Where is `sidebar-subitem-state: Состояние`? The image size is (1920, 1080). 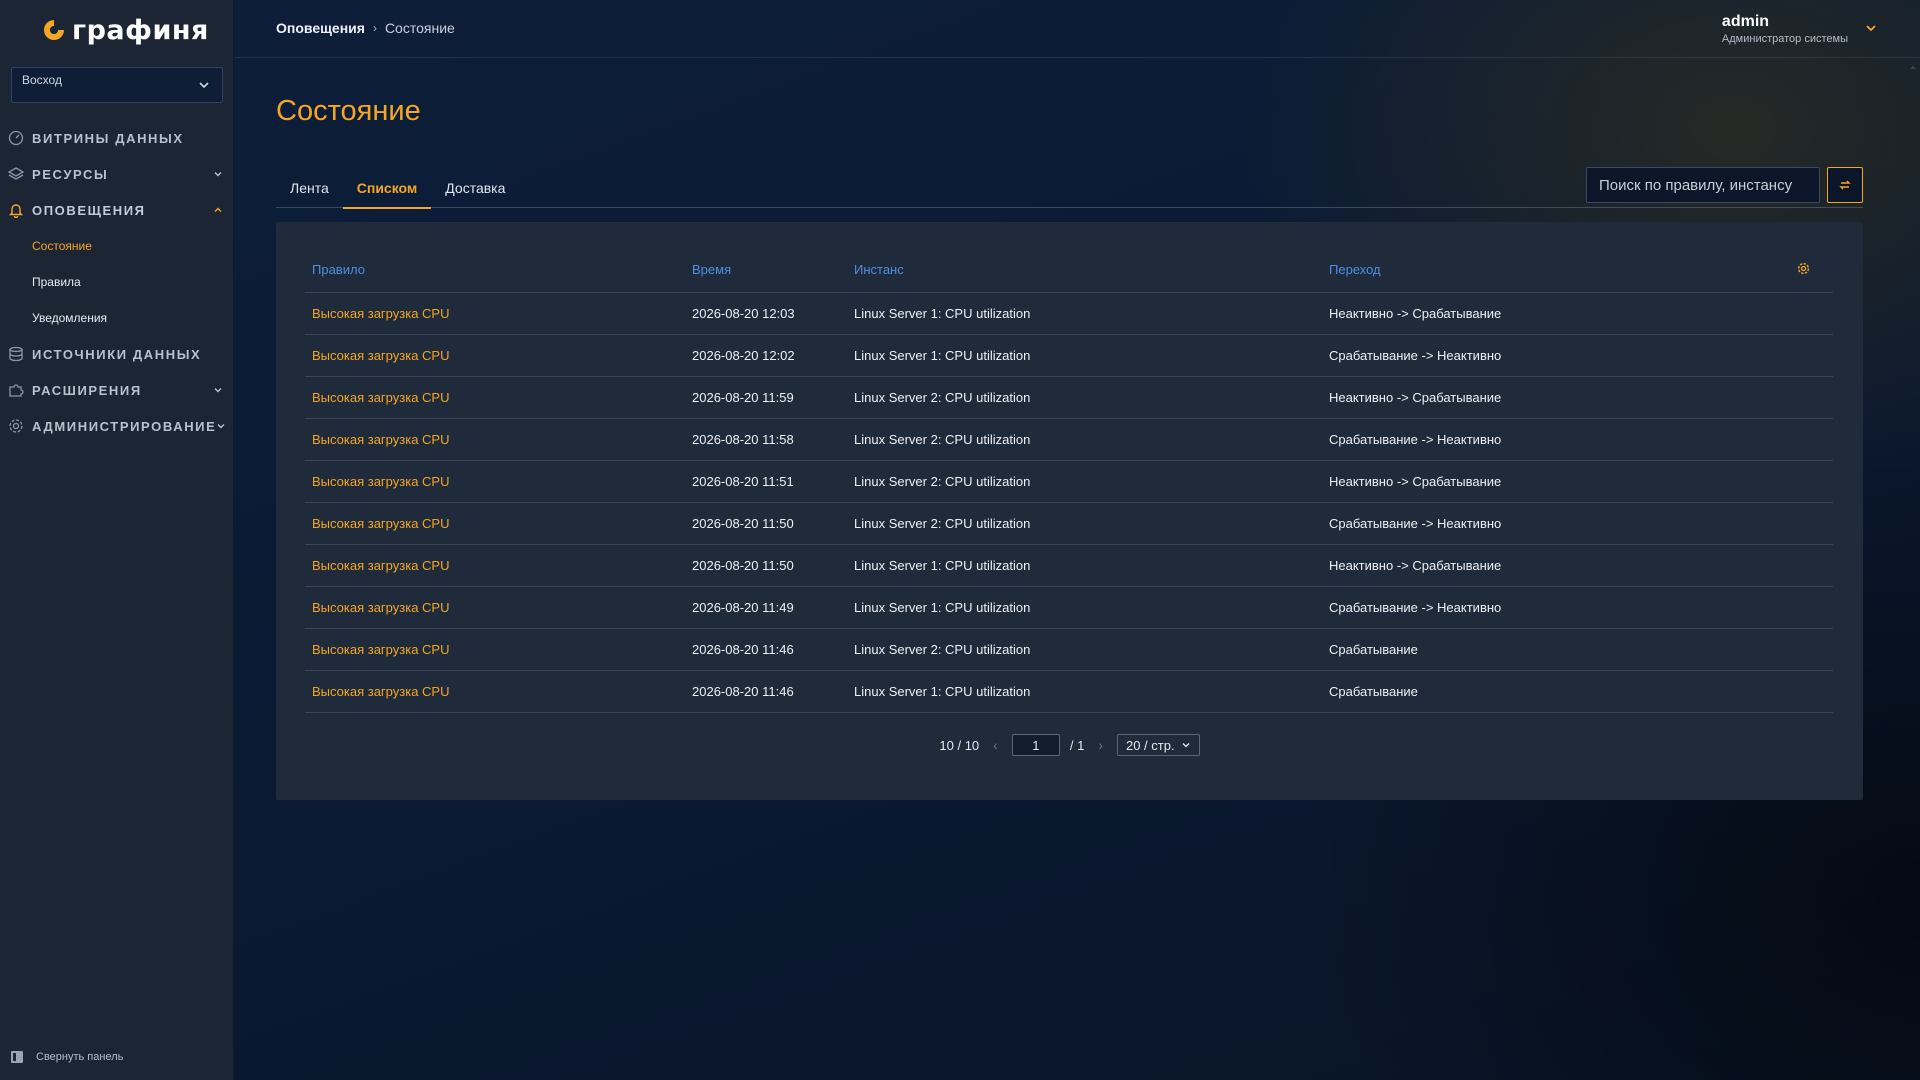
sidebar-subitem-state: Состояние is located at coordinates (117, 246).